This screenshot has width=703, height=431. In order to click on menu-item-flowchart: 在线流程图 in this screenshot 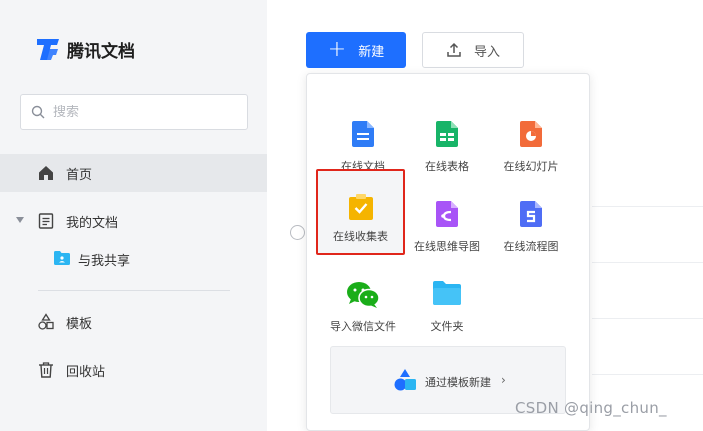, I will do `click(531, 213)`.